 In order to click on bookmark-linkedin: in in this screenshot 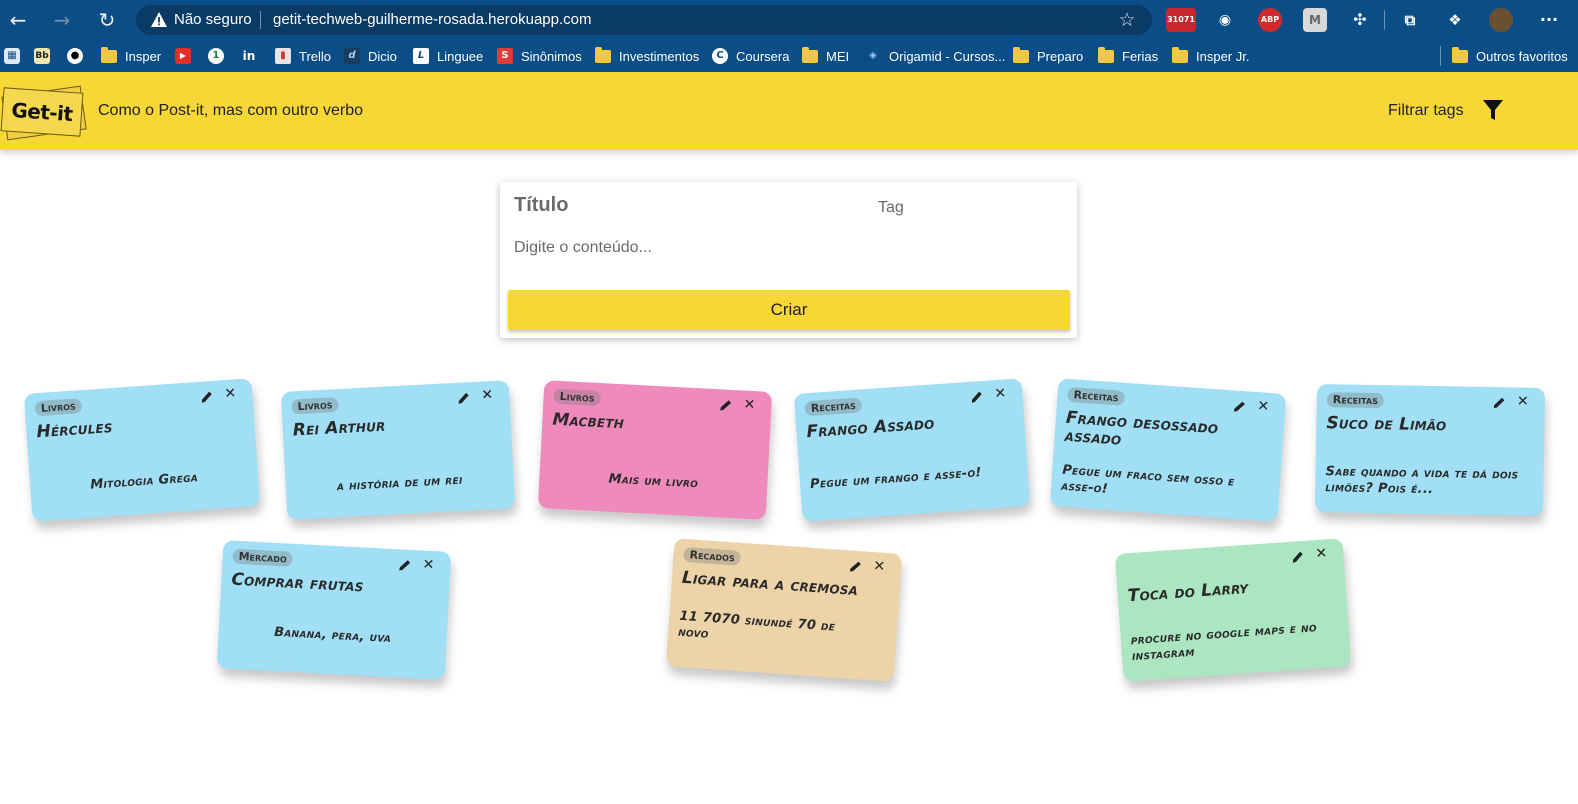, I will do `click(249, 56)`.